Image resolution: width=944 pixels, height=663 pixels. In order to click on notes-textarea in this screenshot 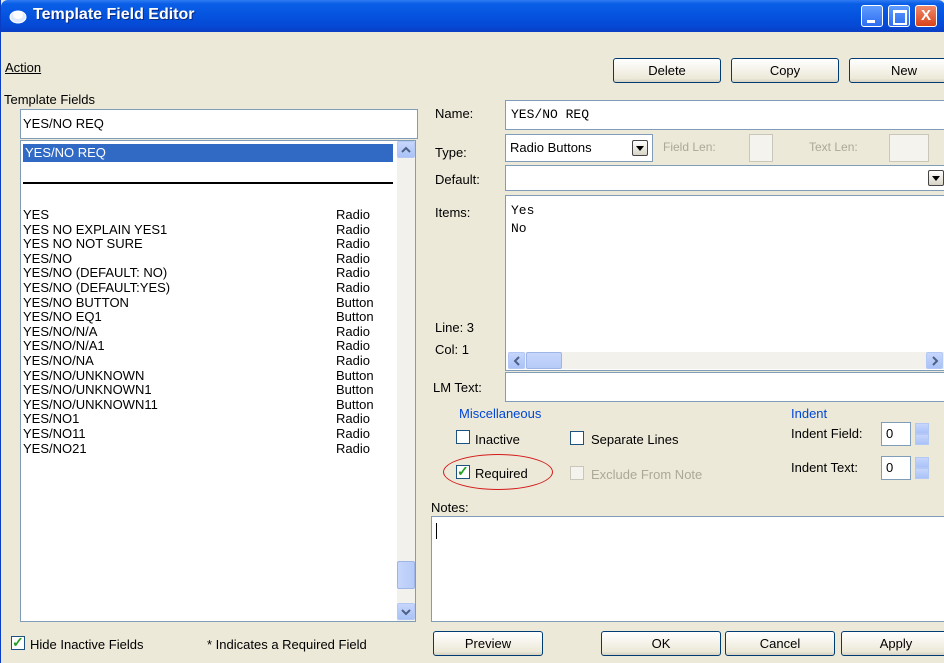, I will do `click(687, 569)`.